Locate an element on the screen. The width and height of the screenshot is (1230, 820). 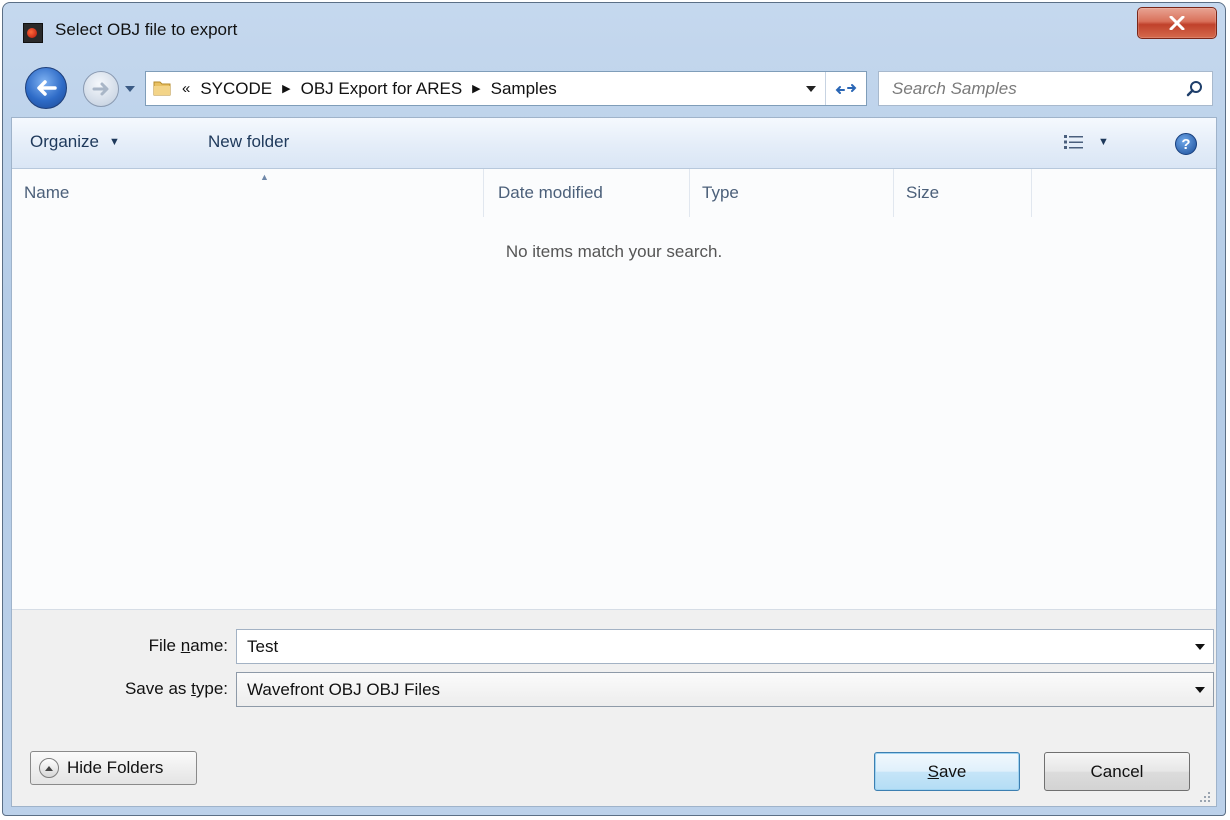
cancel-button: Cancel is located at coordinates (1117, 771).